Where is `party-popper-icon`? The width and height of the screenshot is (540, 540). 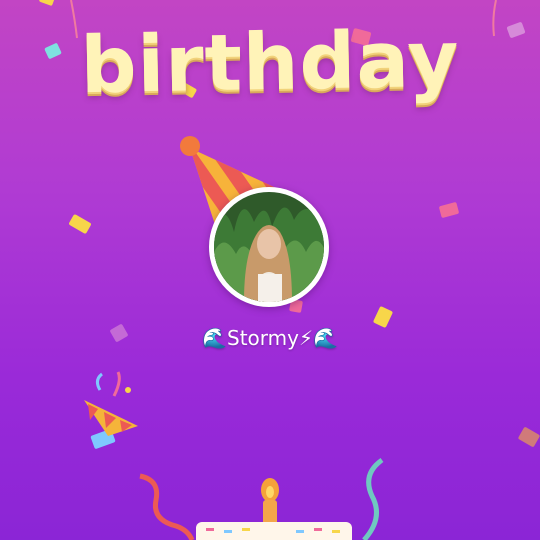
party-popper-icon is located at coordinates (111, 403).